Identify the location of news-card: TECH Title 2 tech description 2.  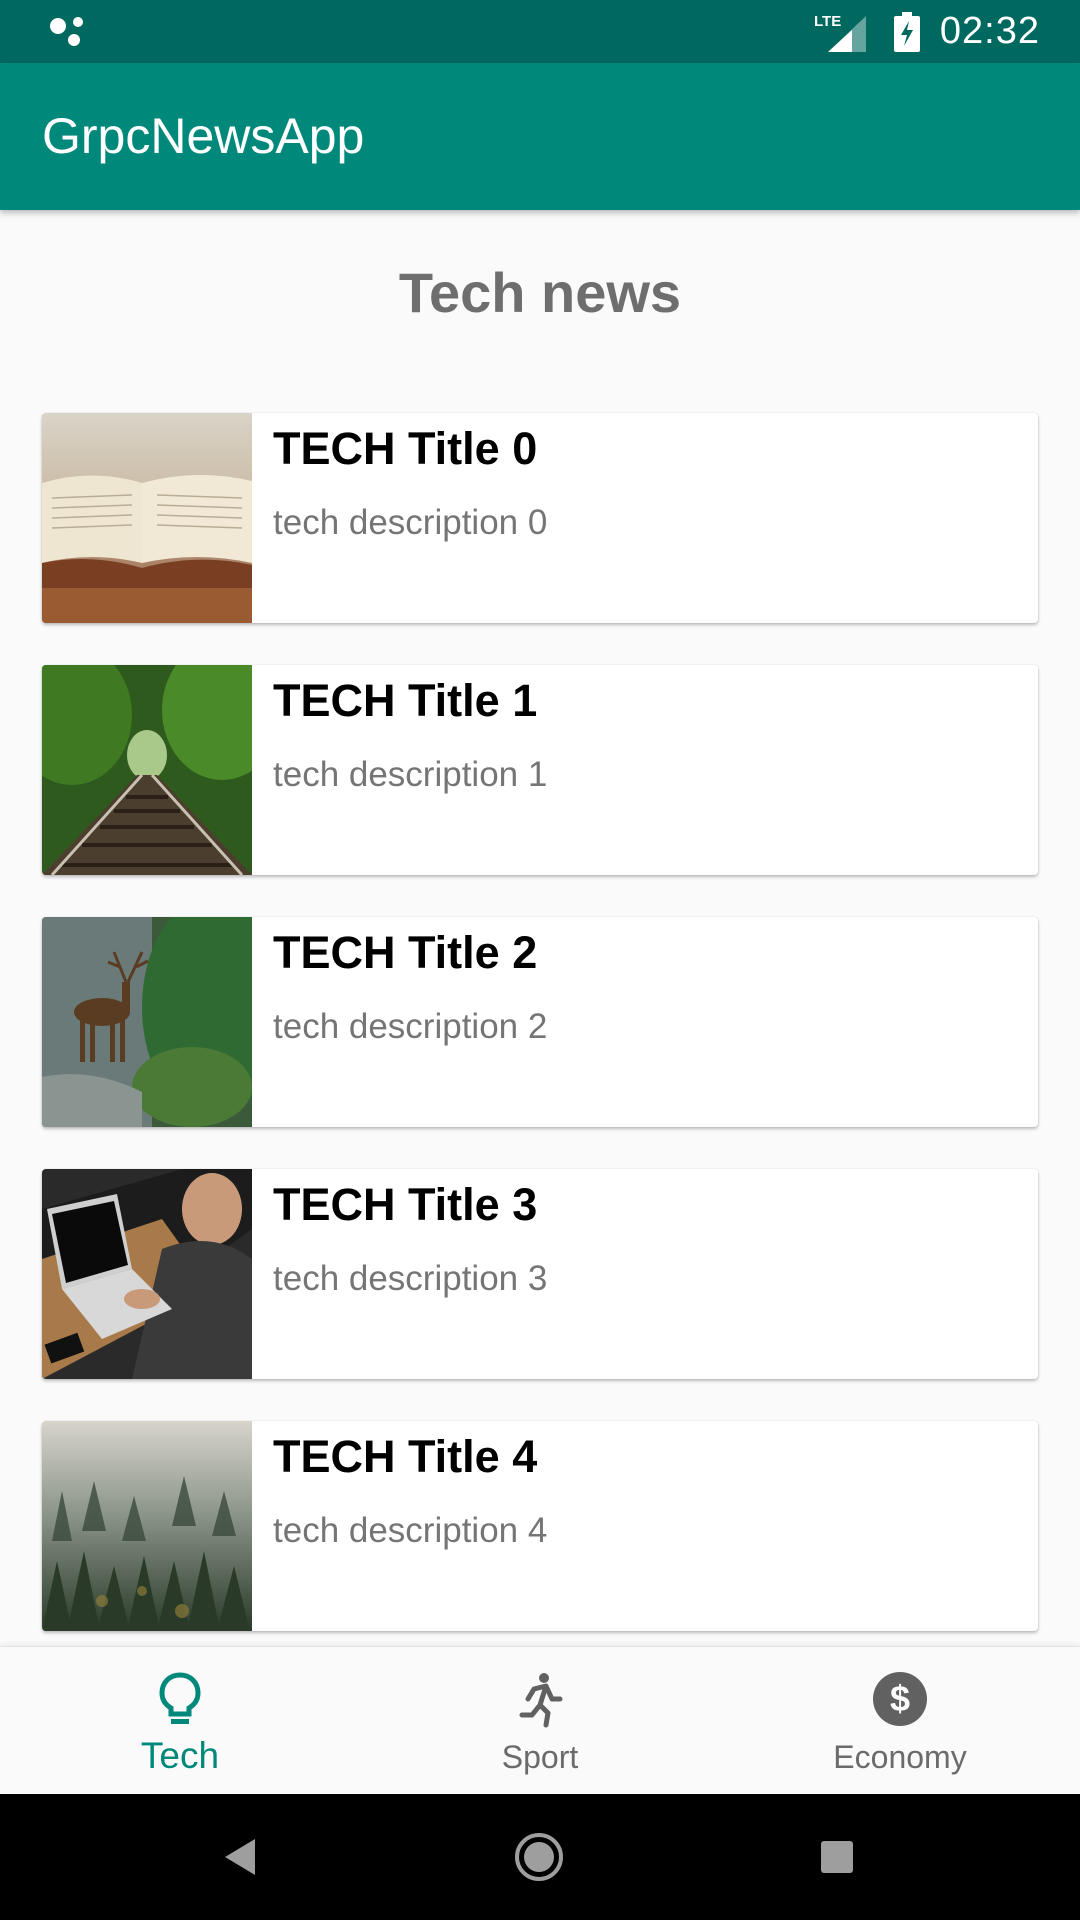
(540, 1022).